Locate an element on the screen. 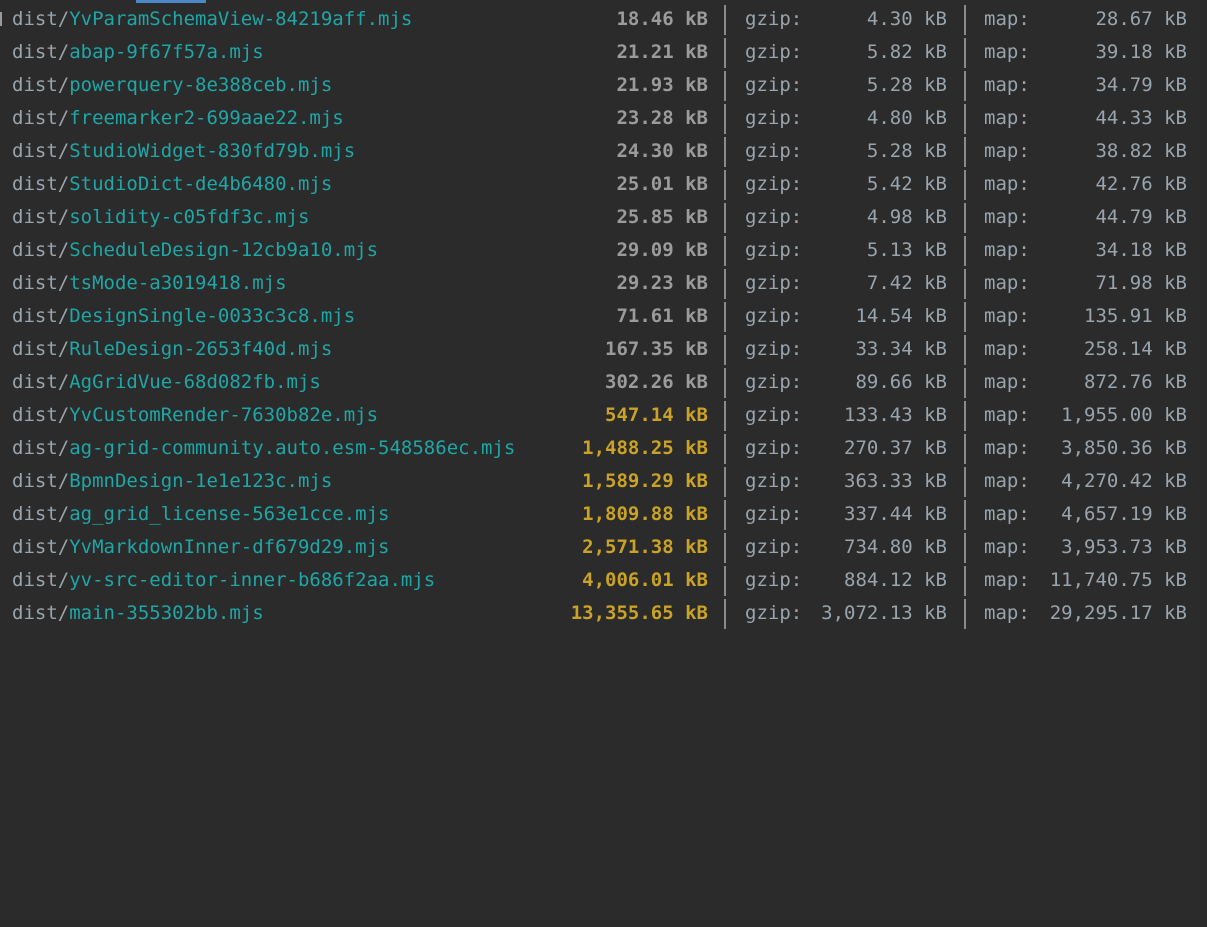 The image size is (1207, 927). file-path: dist/YvCustomRender-7630b82e.mjs is located at coordinates (195, 415).